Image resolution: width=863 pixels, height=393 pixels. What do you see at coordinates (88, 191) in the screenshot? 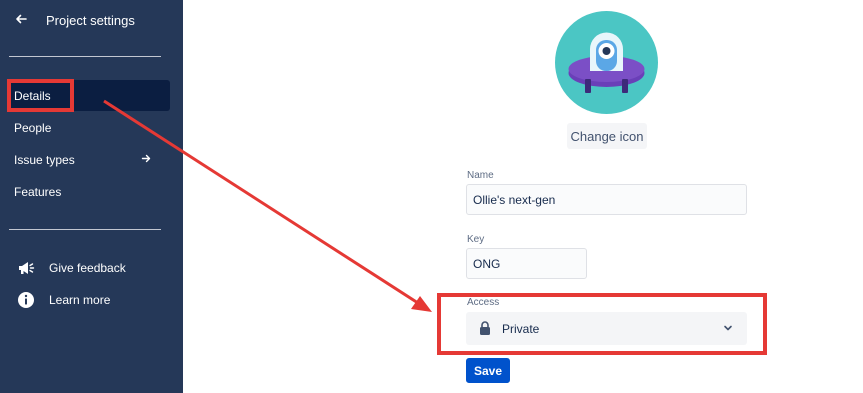
I see `sidebar-item-features: Features` at bounding box center [88, 191].